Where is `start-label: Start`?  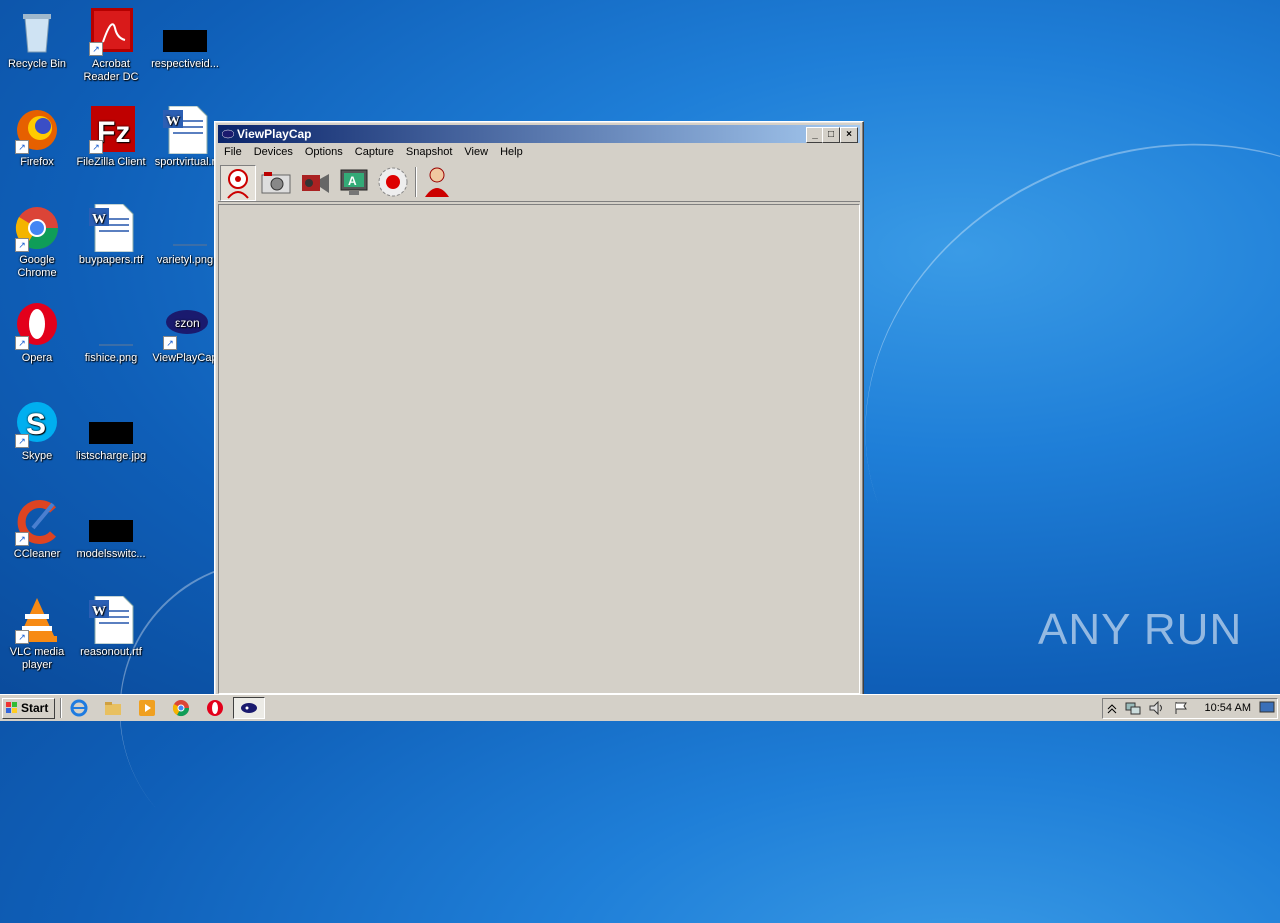 start-label: Start is located at coordinates (35, 708).